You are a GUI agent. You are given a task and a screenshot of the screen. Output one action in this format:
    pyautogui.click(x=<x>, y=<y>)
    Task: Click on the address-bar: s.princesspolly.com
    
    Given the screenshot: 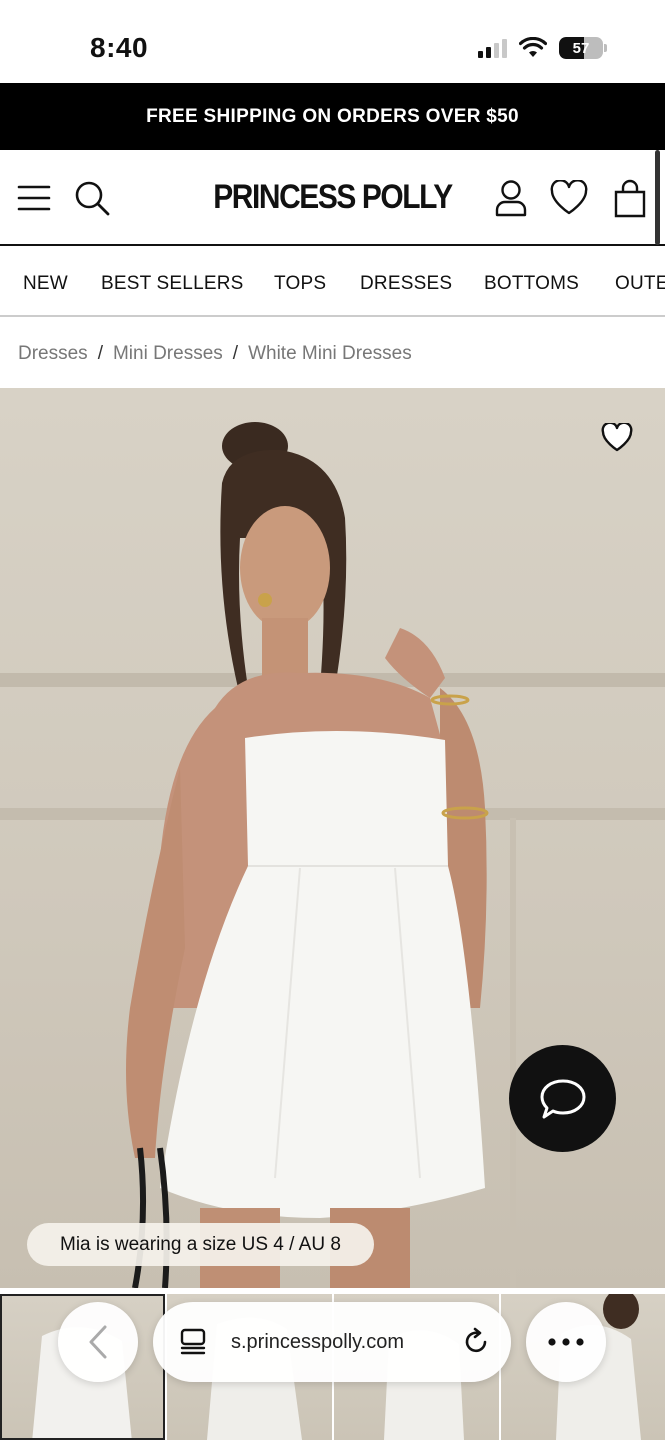 What is the action you would take?
    pyautogui.click(x=332, y=1342)
    